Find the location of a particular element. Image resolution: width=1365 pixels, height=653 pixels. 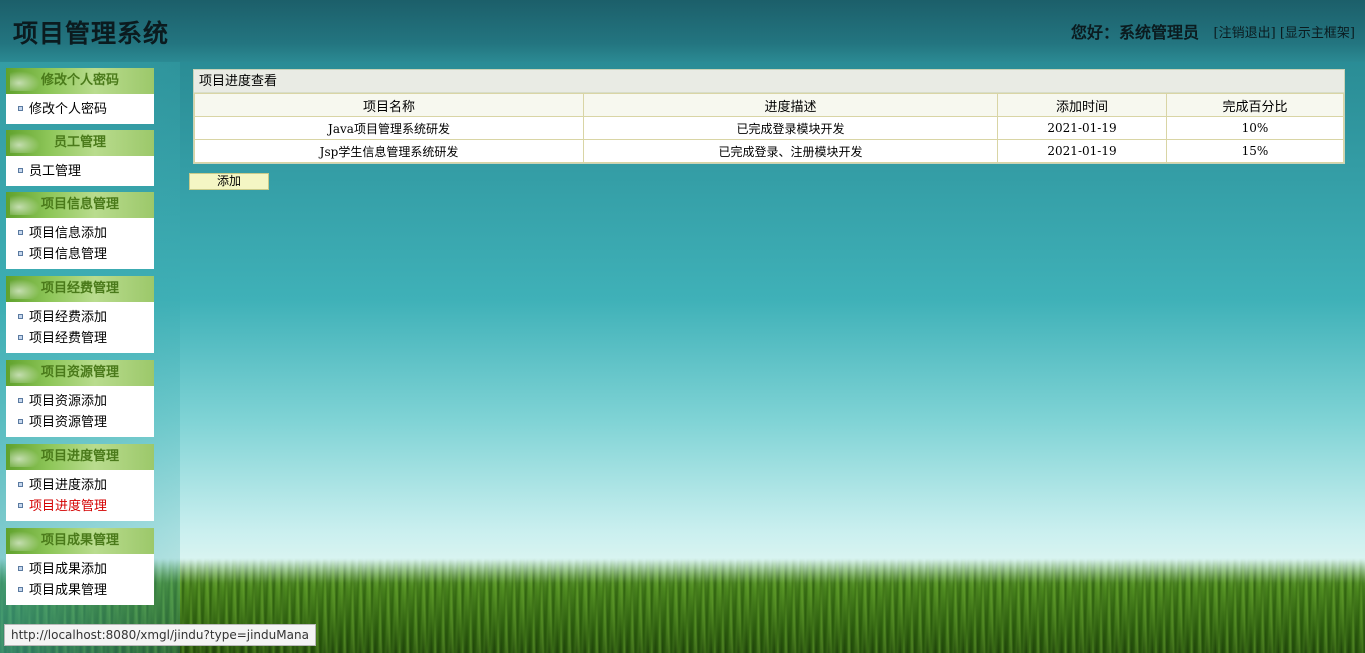

menu-head-password: 修改个人密码 is located at coordinates (80, 81).